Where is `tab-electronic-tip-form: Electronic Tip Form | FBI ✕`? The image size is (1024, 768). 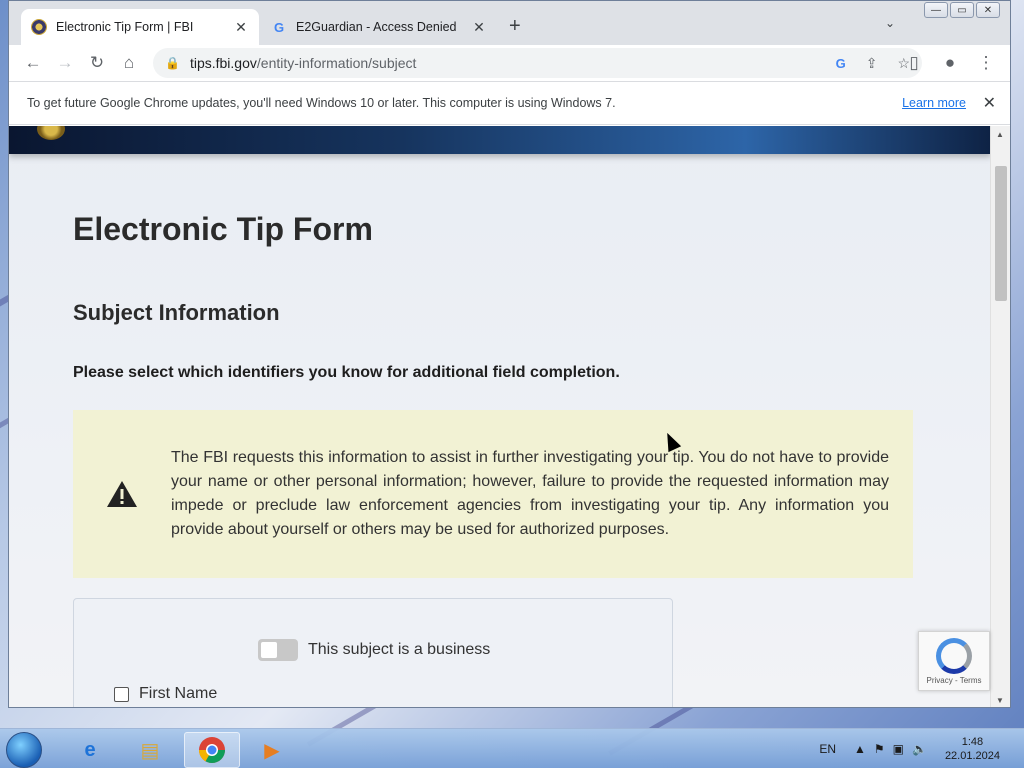 tab-electronic-tip-form: Electronic Tip Form | FBI ✕ is located at coordinates (140, 27).